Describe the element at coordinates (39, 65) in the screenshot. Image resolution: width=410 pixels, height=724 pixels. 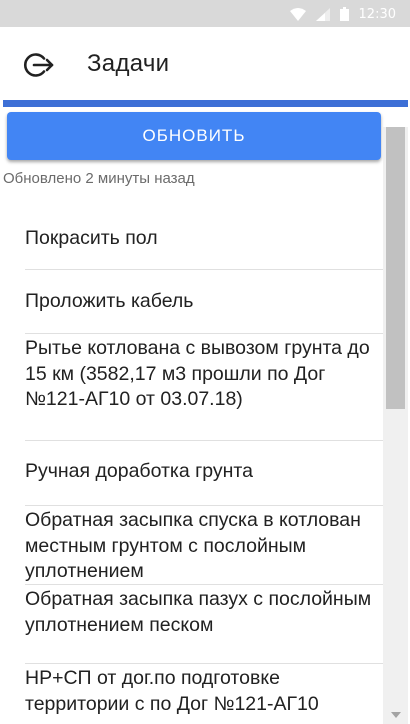
I see `logout-icon` at that location.